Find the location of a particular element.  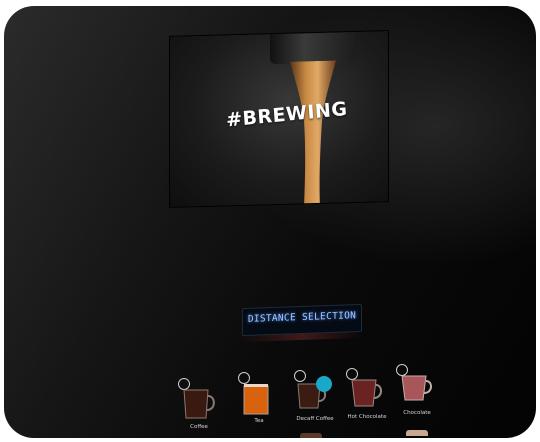

lcd-display-text: DISTANCE SELECTION is located at coordinates (302, 317).